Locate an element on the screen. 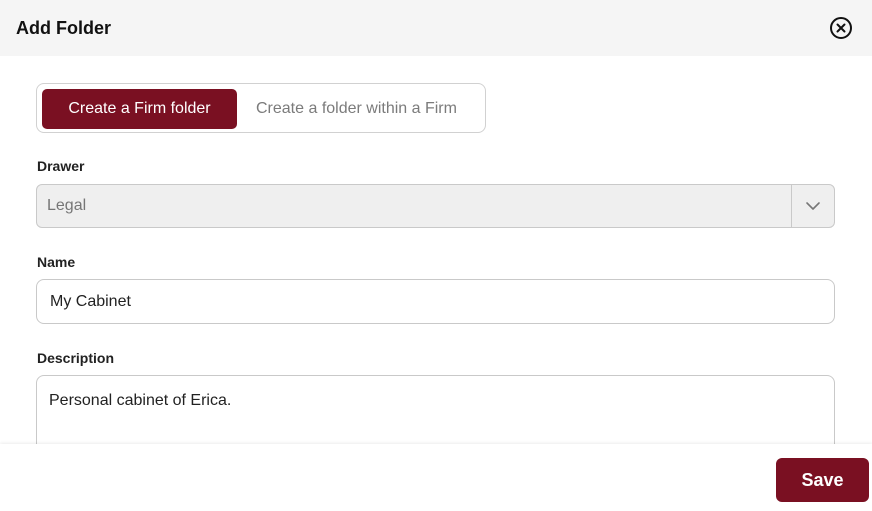 Image resolution: width=872 pixels, height=511 pixels. close-button is located at coordinates (841, 28).